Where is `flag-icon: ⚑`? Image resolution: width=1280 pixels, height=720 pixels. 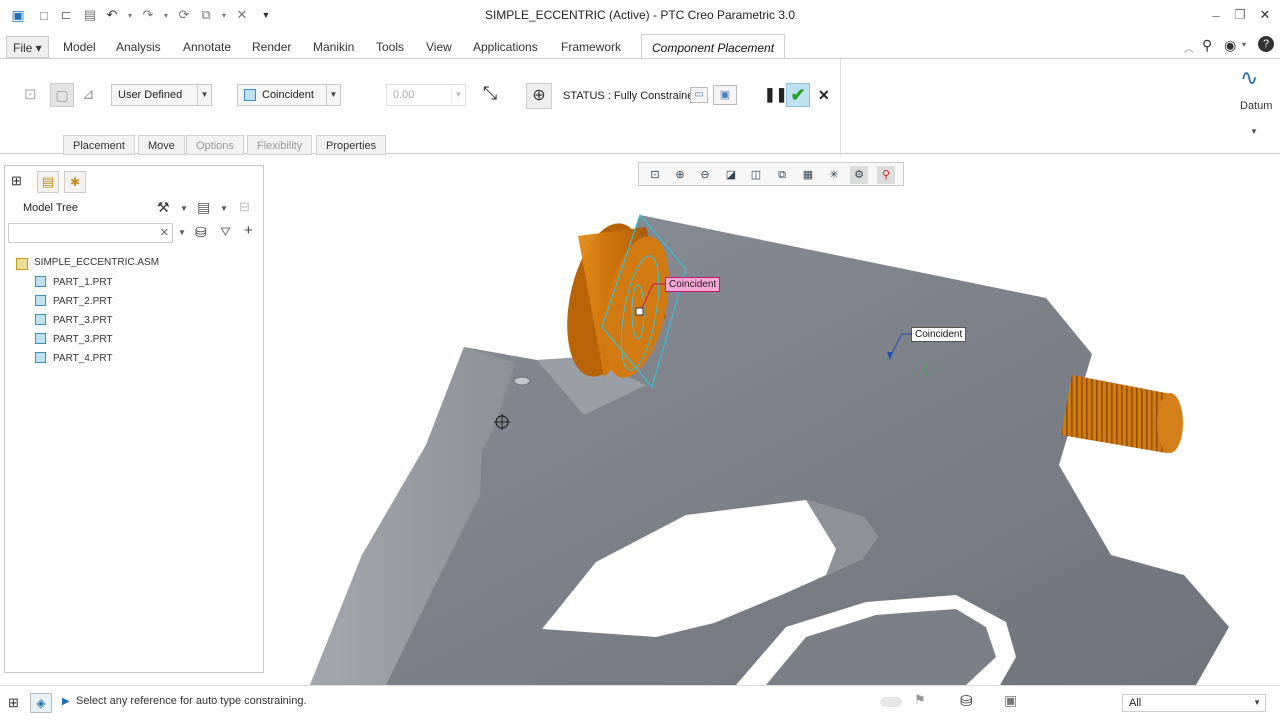 flag-icon: ⚑ is located at coordinates (920, 700).